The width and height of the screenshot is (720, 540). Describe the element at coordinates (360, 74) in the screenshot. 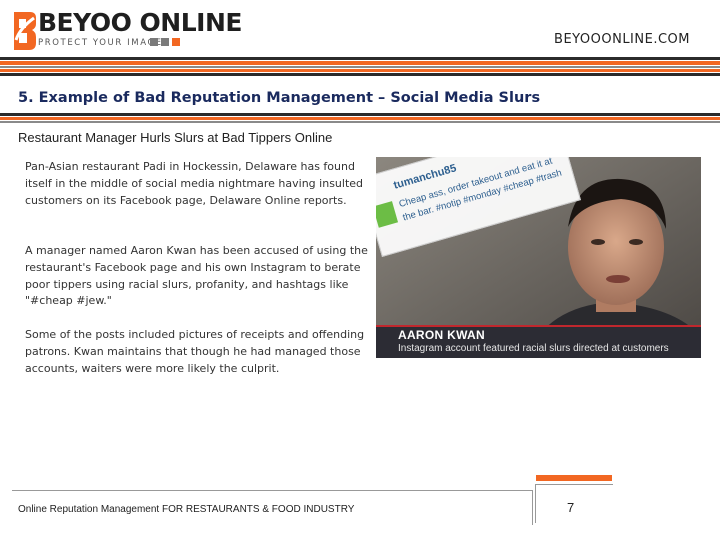

I see `header-stripe-bottom` at that location.